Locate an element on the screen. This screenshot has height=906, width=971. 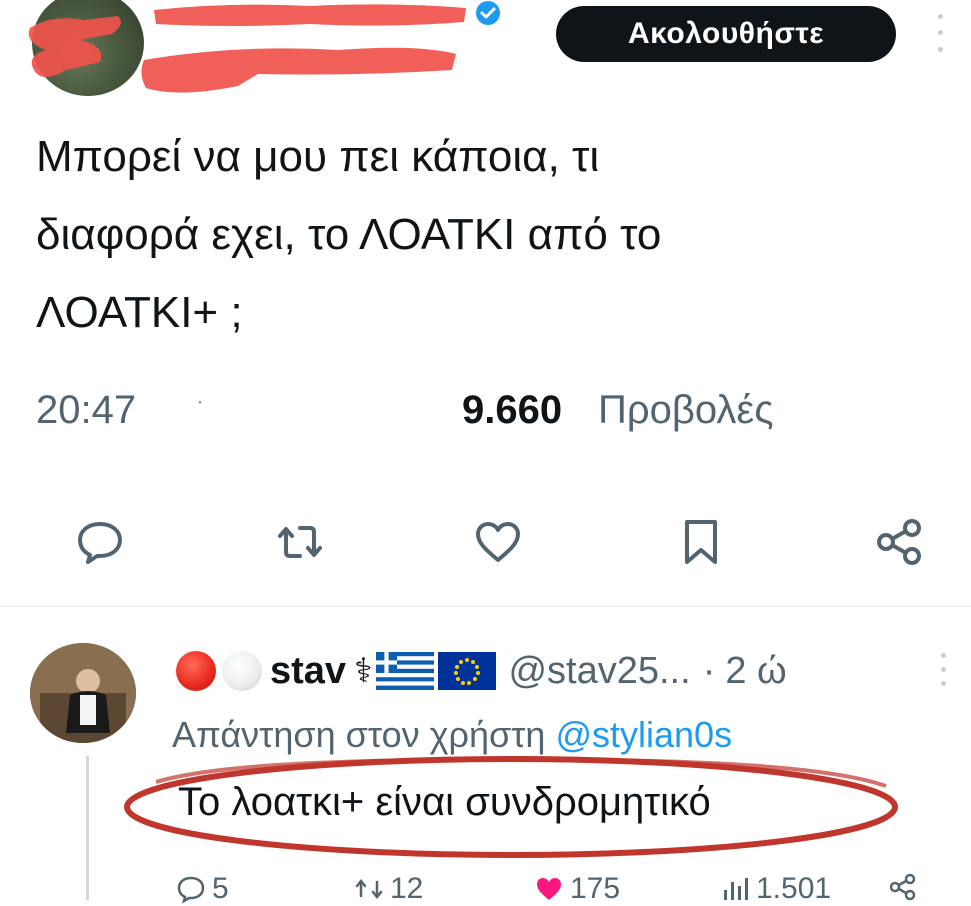
reply-context: Απάντηση στον χρήστη @stylian0s is located at coordinates (567, 735).